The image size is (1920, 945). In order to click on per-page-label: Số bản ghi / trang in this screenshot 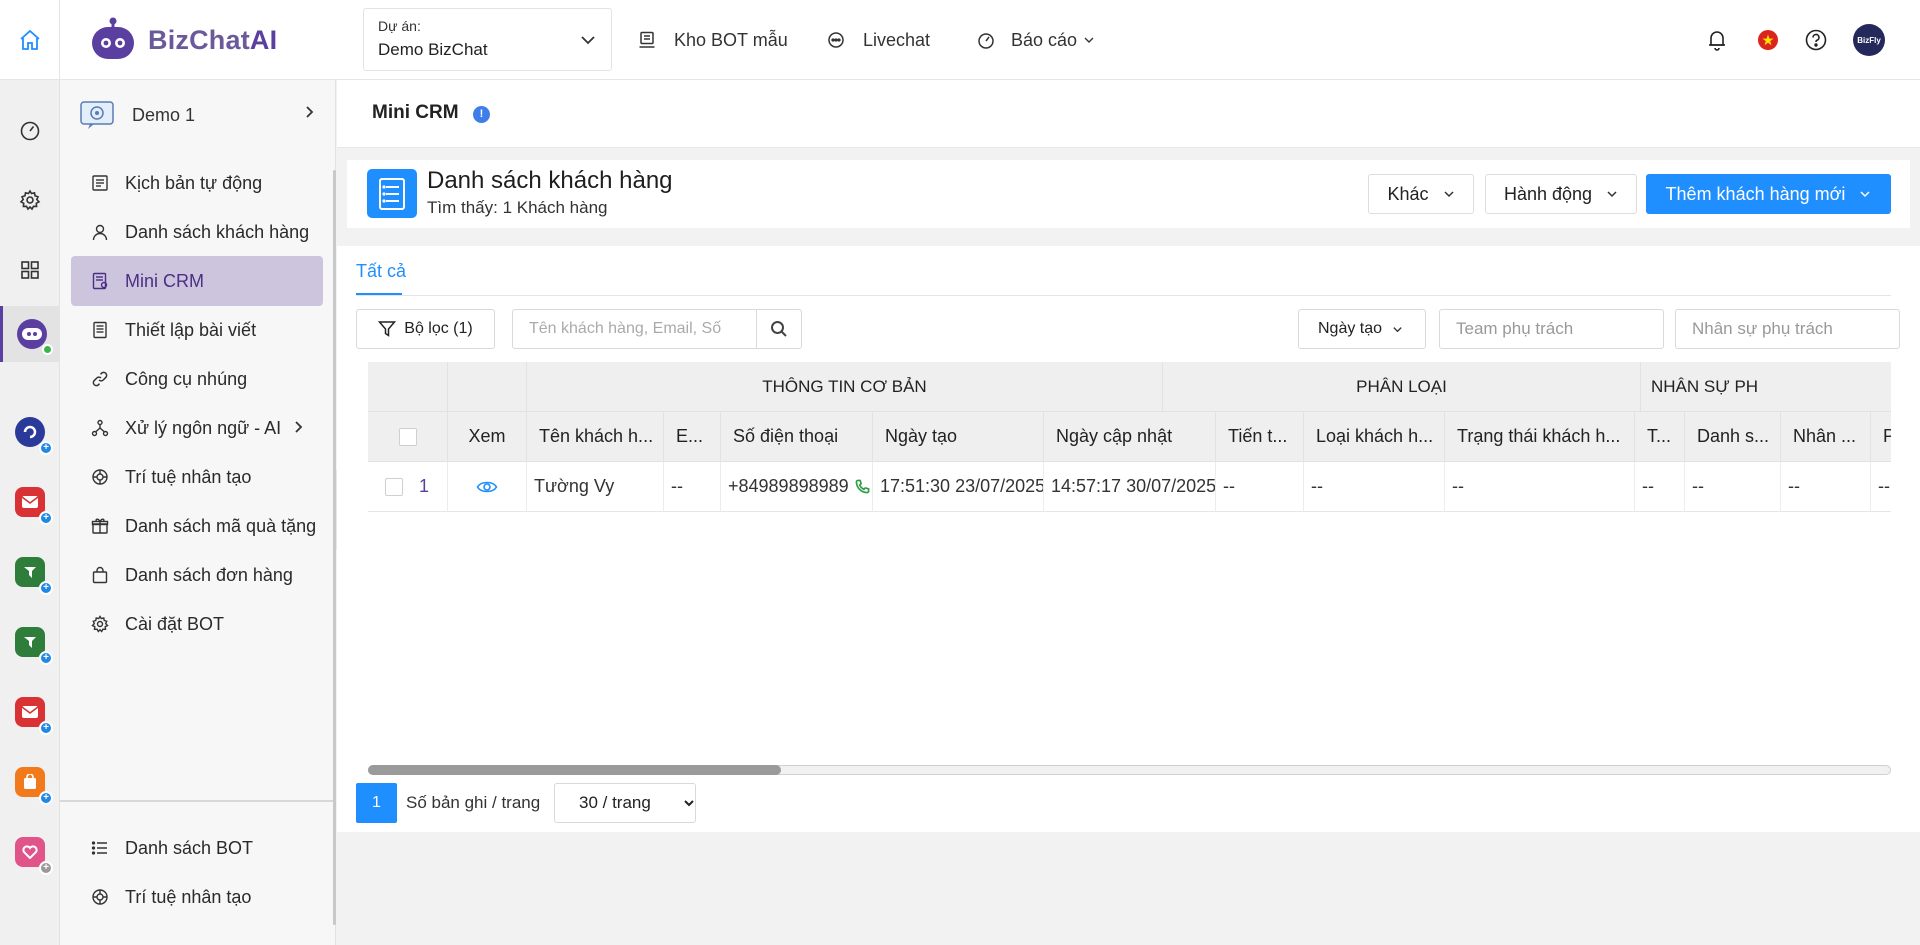, I will do `click(473, 802)`.